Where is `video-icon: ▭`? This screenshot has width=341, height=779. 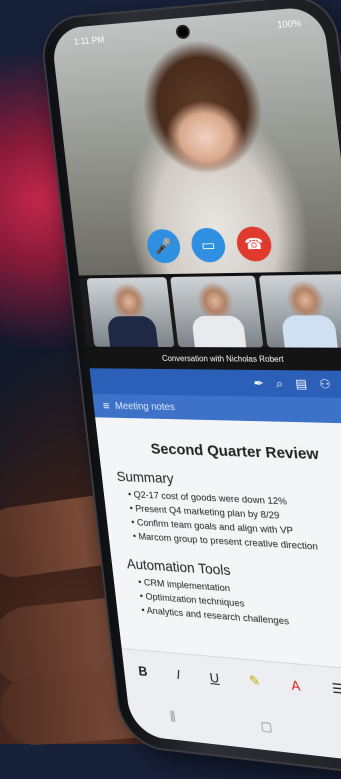 video-icon: ▭ is located at coordinates (208, 245).